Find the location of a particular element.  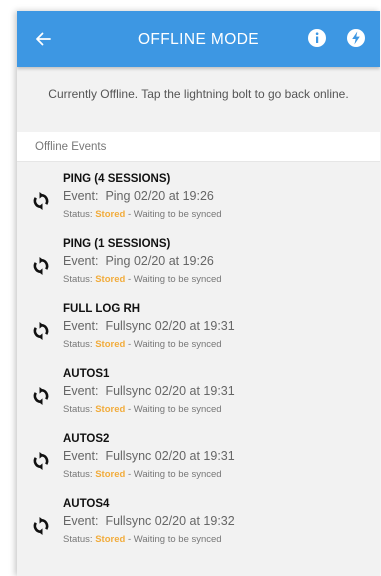

back-button is located at coordinates (43, 39).